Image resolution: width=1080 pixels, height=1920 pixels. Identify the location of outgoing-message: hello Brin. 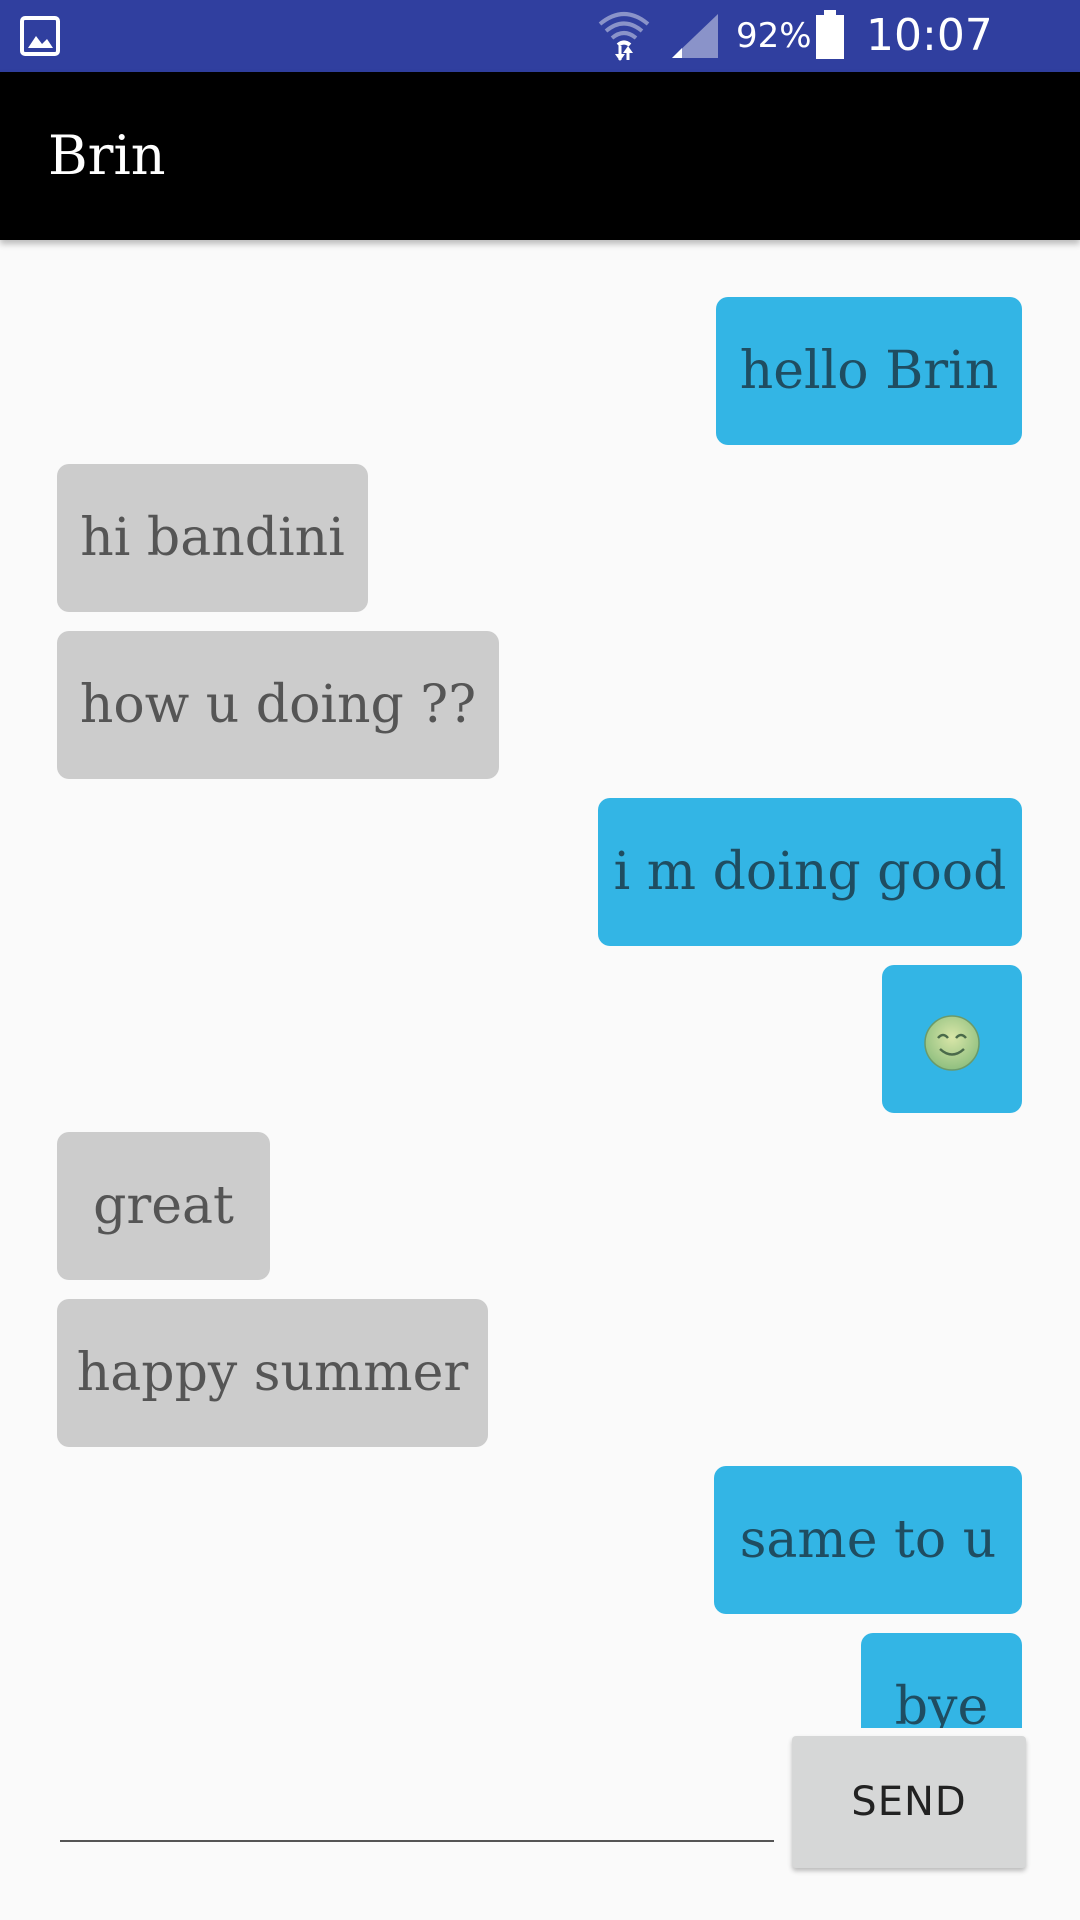
(869, 371).